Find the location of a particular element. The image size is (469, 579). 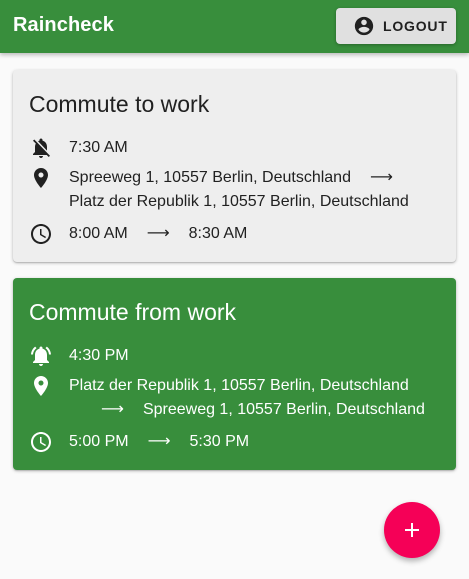

add-commute-button is located at coordinates (412, 530).